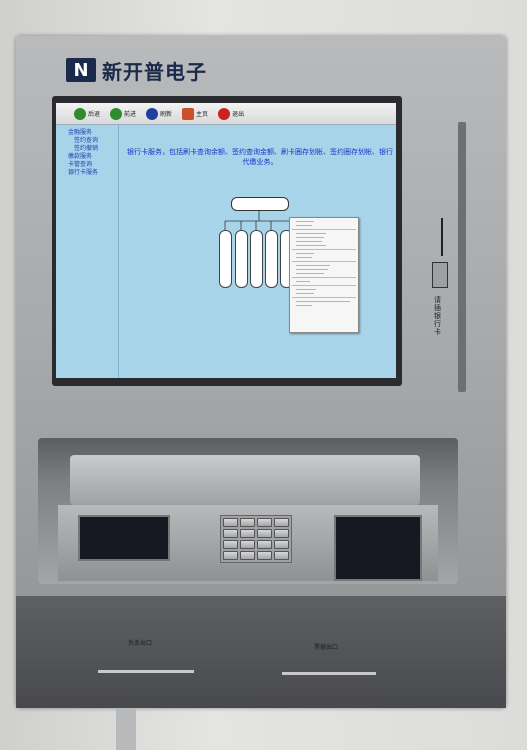  Describe the element at coordinates (140, 643) in the screenshot. I see `receipt-slot-label: 凭条出口` at that location.